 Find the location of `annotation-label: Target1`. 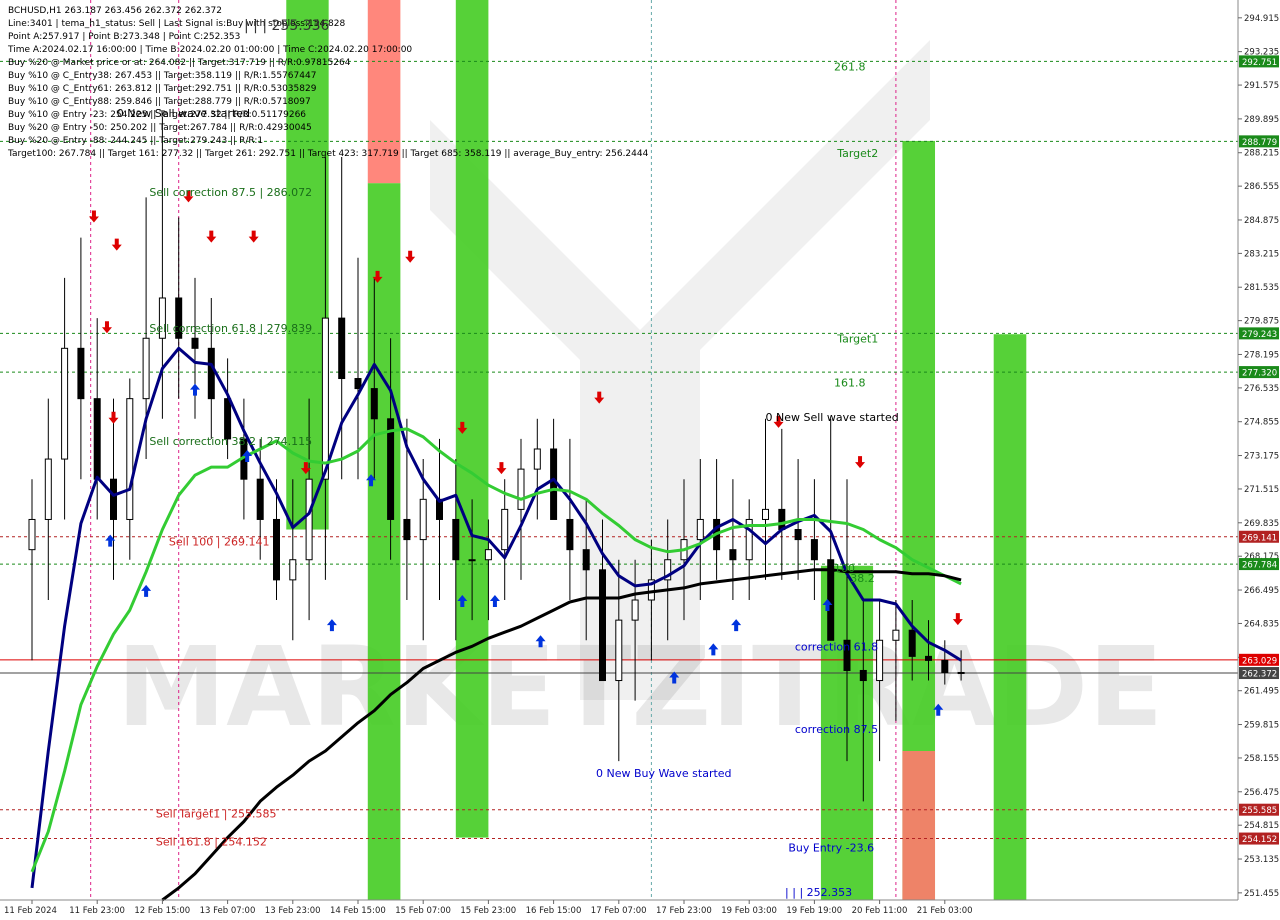

annotation-label: Target1 is located at coordinates (857, 338).